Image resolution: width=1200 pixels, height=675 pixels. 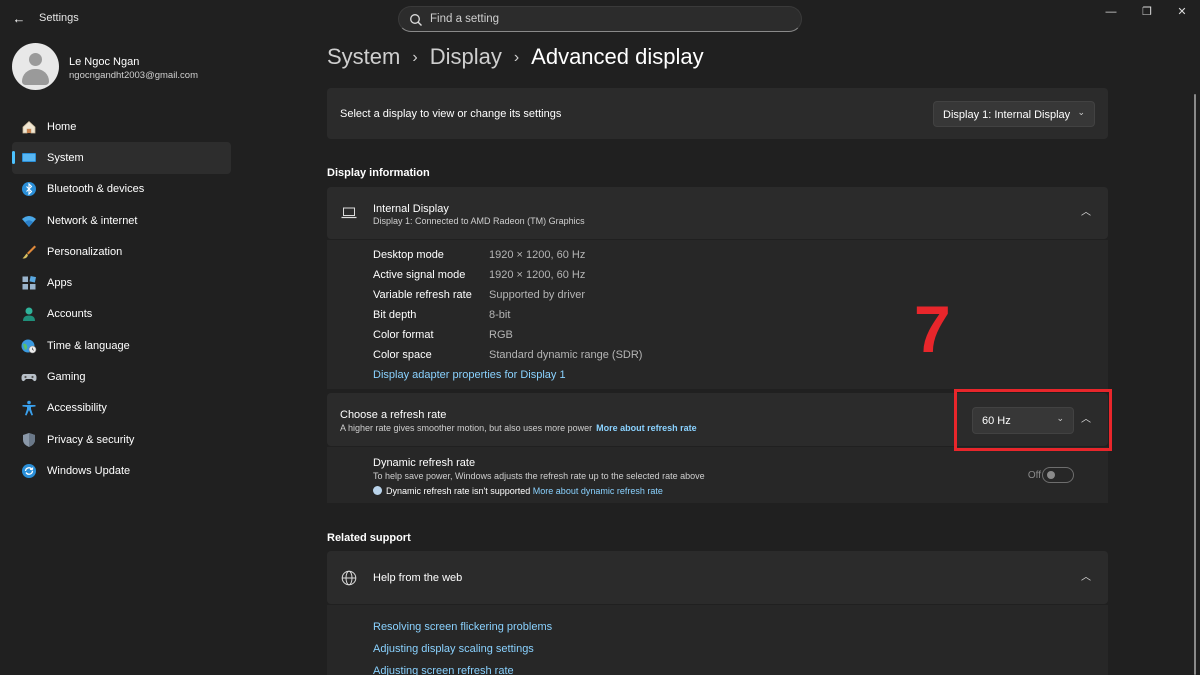 What do you see at coordinates (717, 577) in the screenshot?
I see `help-from-web-header: Help from the web ︿` at bounding box center [717, 577].